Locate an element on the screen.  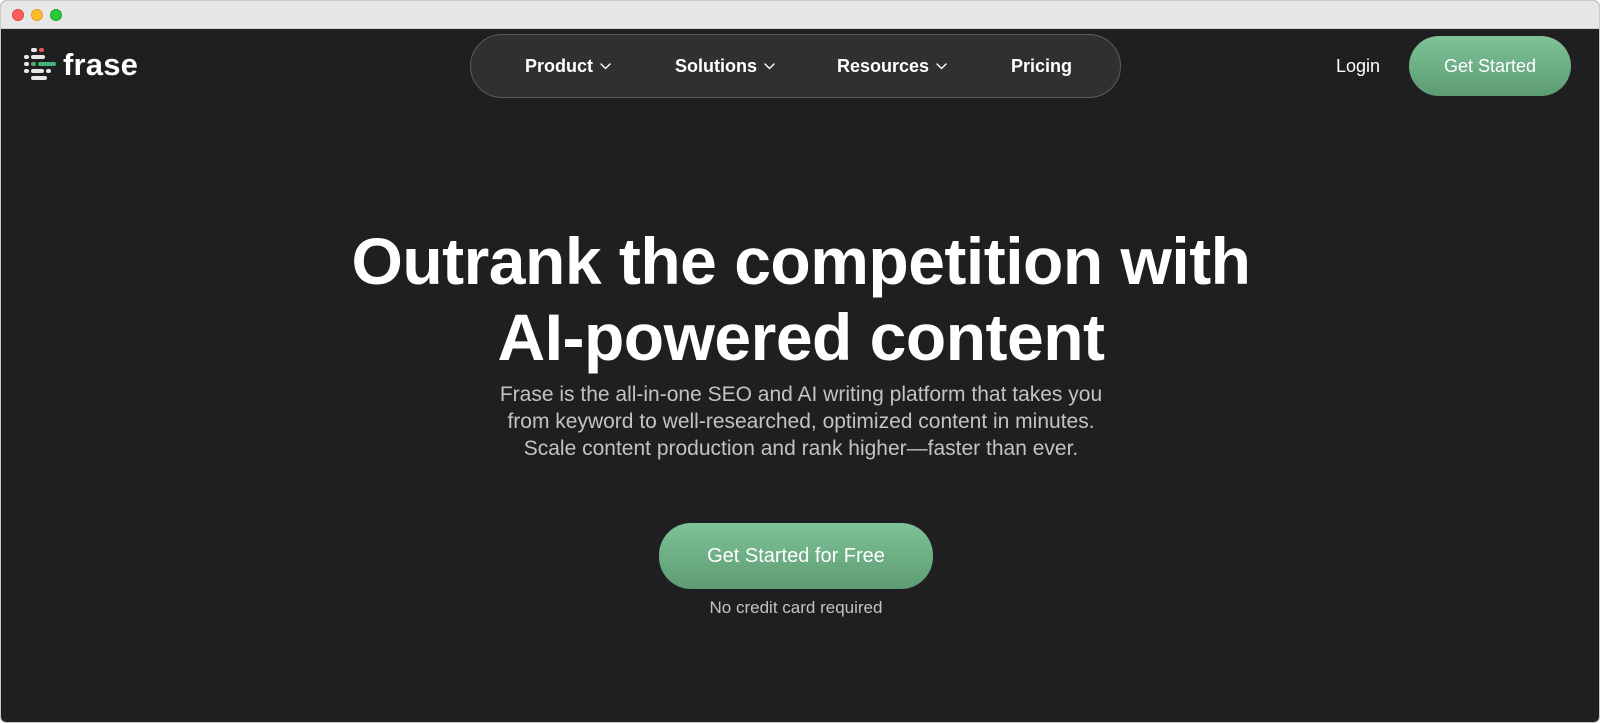
close-window-icon is located at coordinates (18, 15).